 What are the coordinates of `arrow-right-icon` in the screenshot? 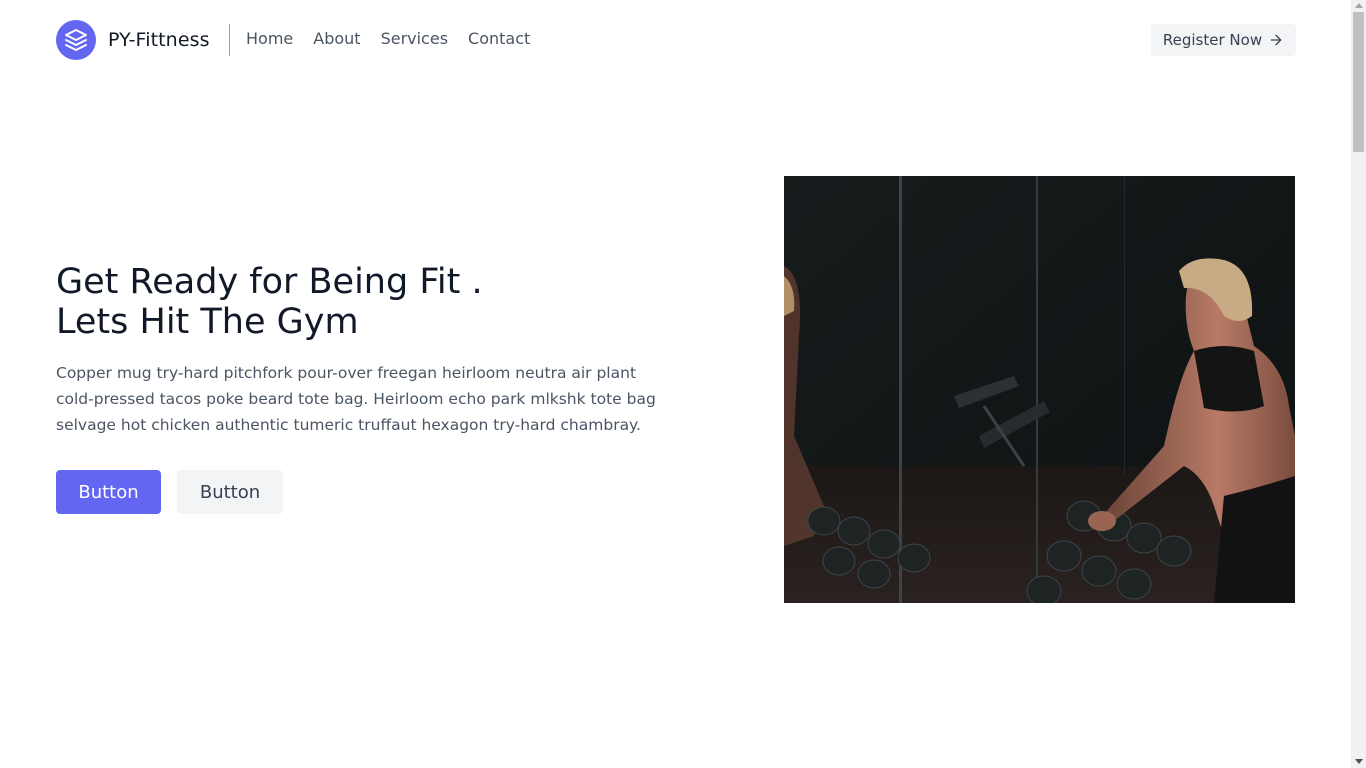 It's located at (1276, 40).